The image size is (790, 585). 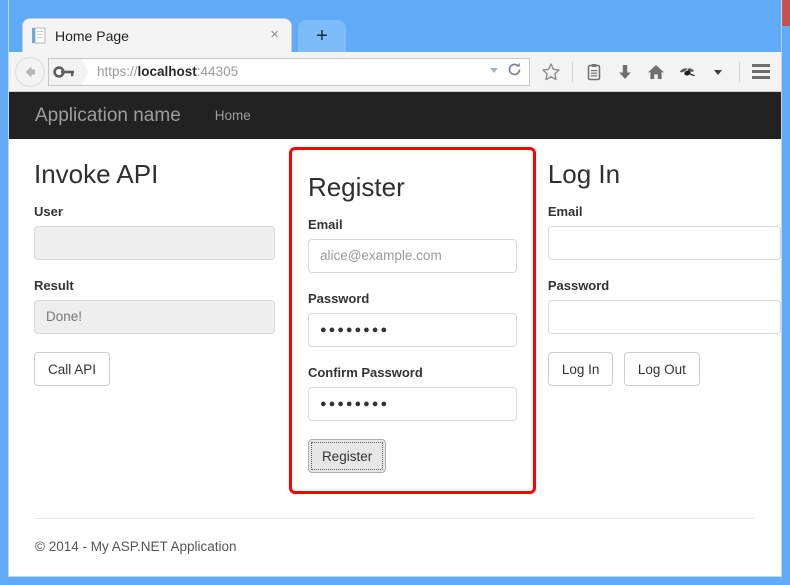 What do you see at coordinates (761, 72) in the screenshot?
I see `menu-icon` at bounding box center [761, 72].